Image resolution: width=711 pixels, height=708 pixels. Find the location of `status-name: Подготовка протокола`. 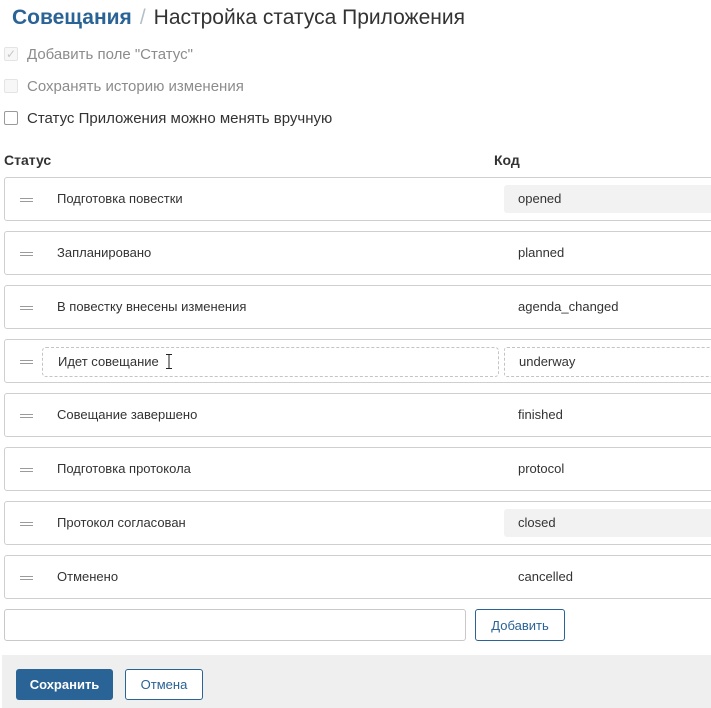

status-name: Подготовка протокола is located at coordinates (124, 469).